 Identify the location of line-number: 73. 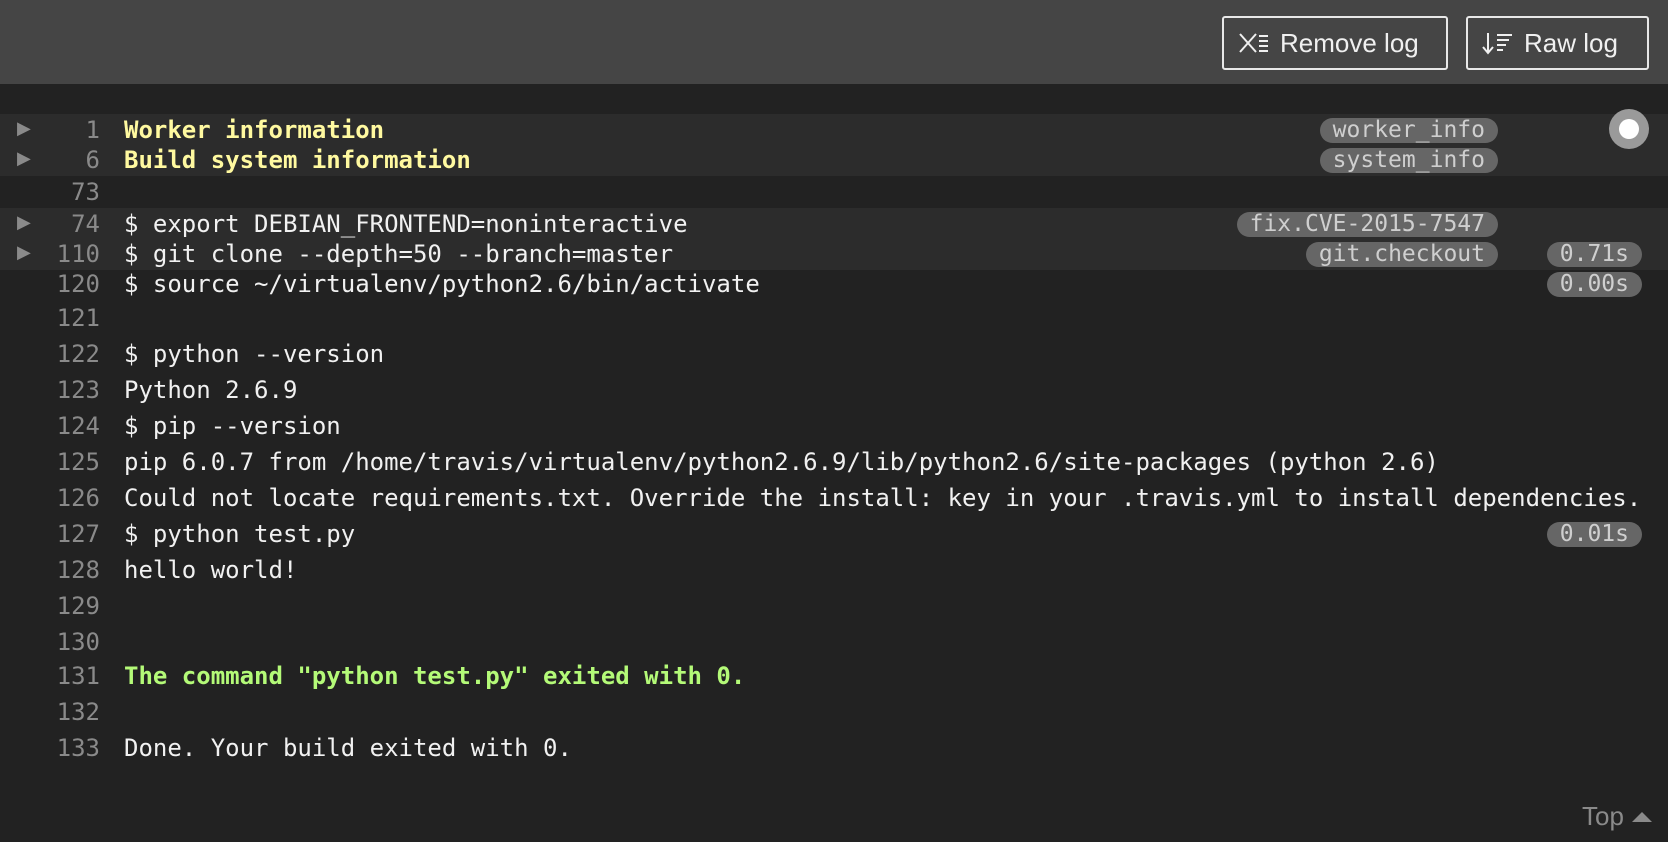
(85, 192).